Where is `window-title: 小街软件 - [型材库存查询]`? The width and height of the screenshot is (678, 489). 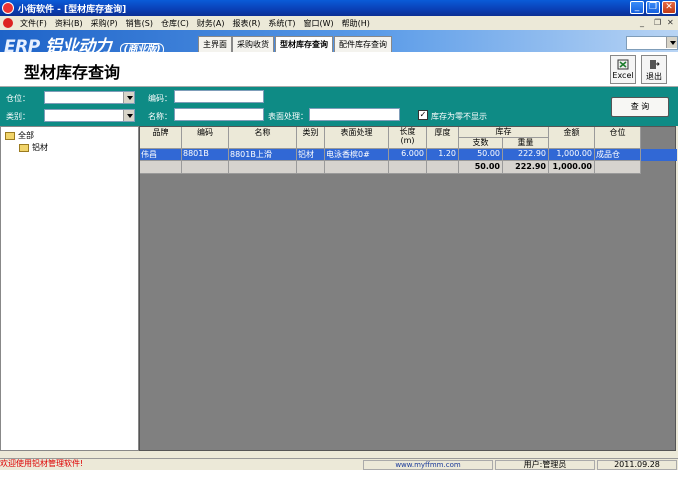
window-title: 小街软件 - [型材库存查询] is located at coordinates (72, 10).